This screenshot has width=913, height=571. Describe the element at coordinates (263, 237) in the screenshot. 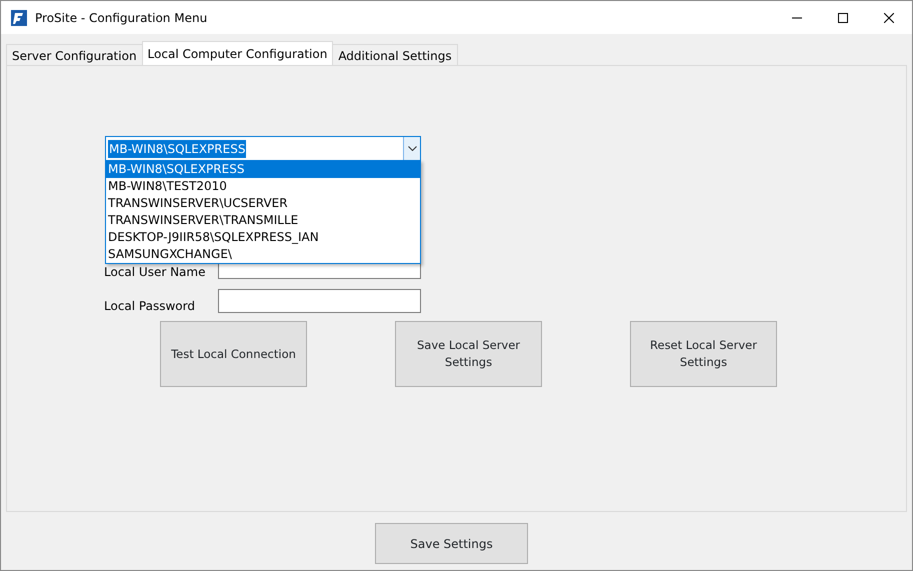

I see `dropdown-option: DESKTOP-J9IIR58\SQLEXPRESS_IAN` at that location.